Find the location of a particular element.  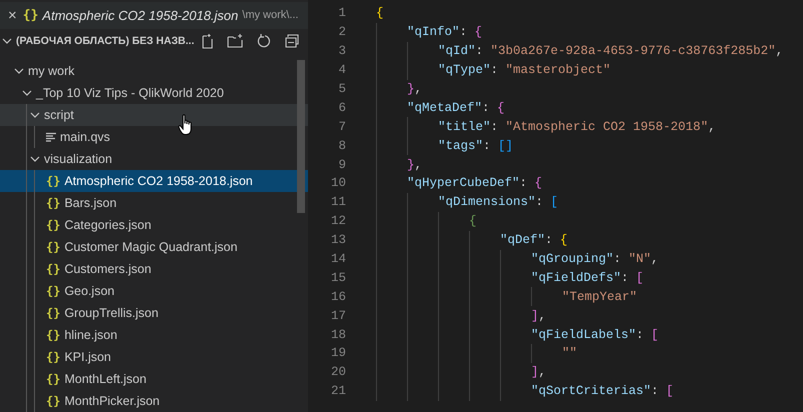

line-number: 16 is located at coordinates (338, 297).